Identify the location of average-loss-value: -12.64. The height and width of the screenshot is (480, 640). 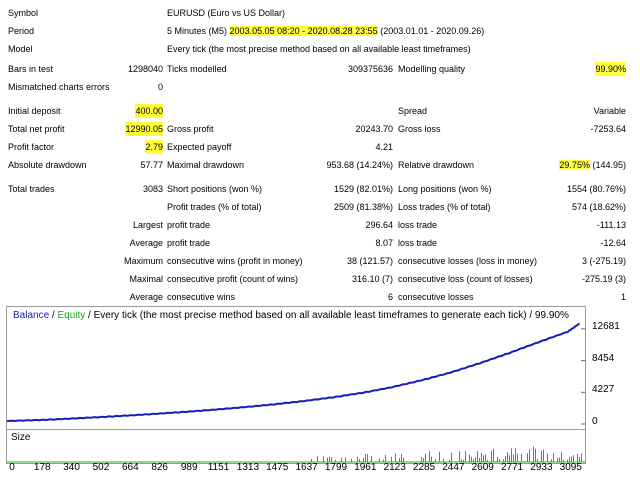
(613, 243).